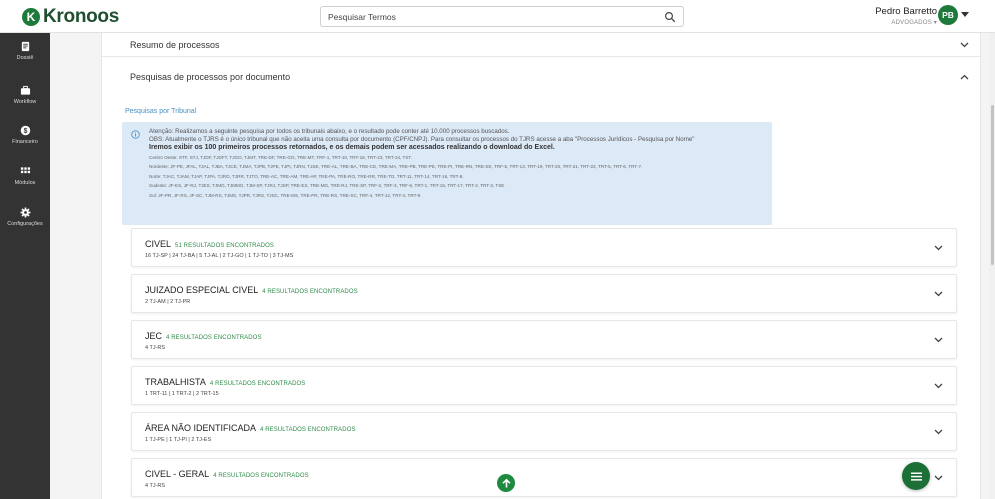  I want to click on result-count: 51 RESULTADOS ENCONTRADOS, so click(224, 246).